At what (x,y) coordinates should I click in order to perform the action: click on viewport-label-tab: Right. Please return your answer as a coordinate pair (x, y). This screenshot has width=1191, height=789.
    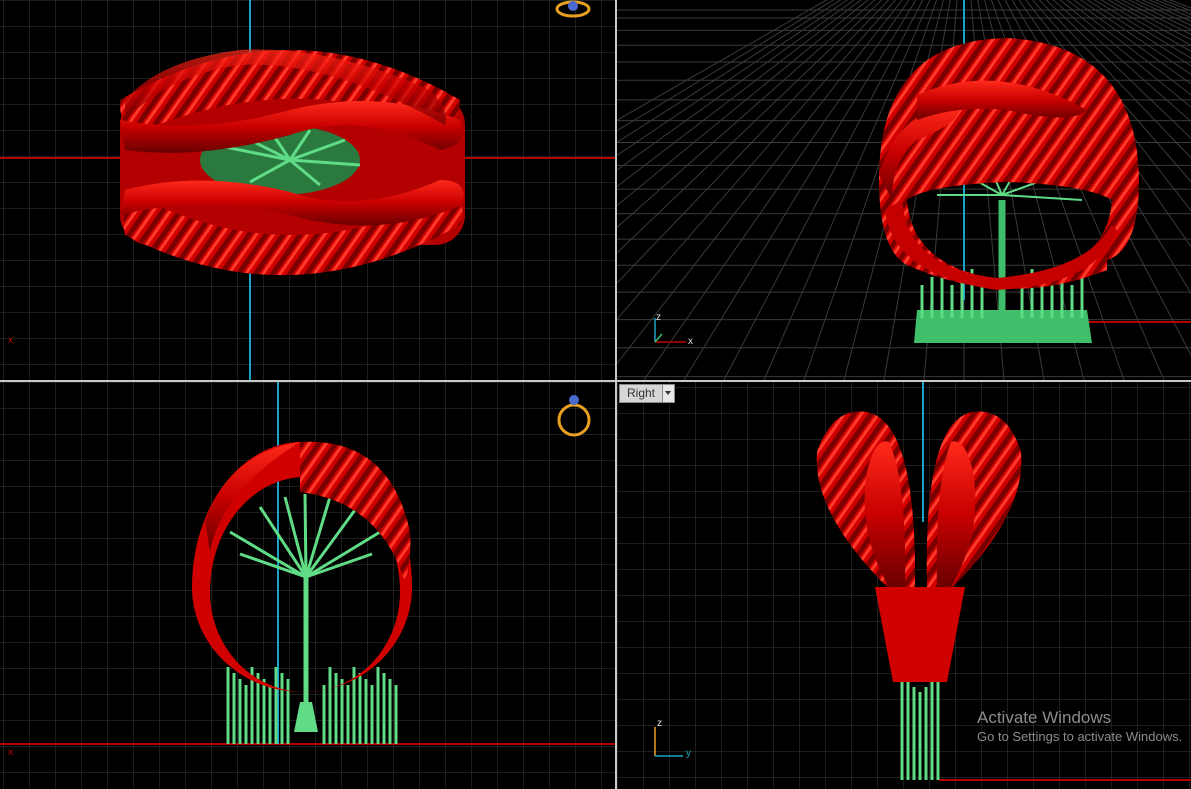
    Looking at the image, I should click on (647, 393).